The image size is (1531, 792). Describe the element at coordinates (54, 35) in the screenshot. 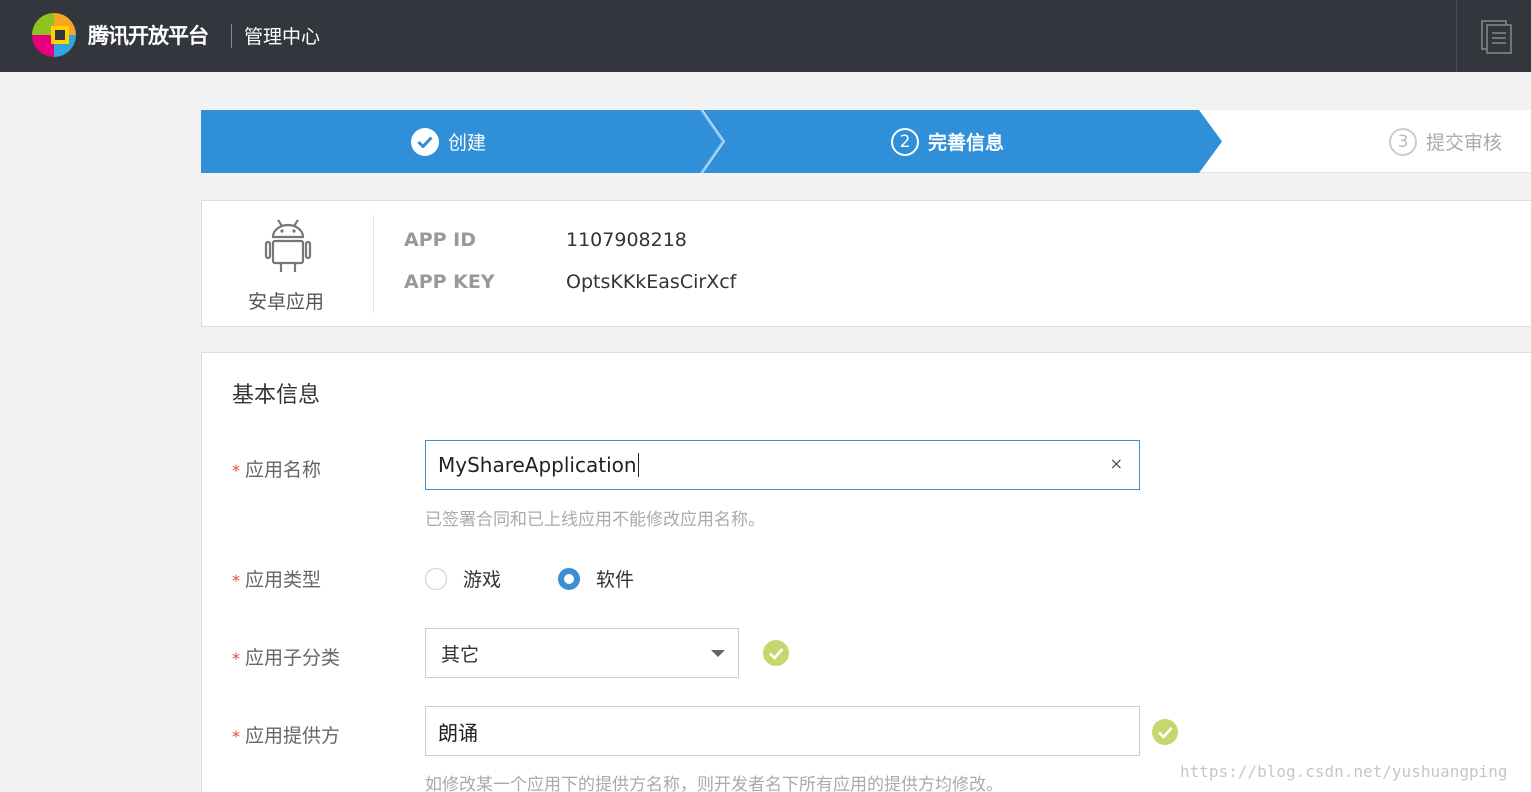

I see `tencent-open-logo` at that location.